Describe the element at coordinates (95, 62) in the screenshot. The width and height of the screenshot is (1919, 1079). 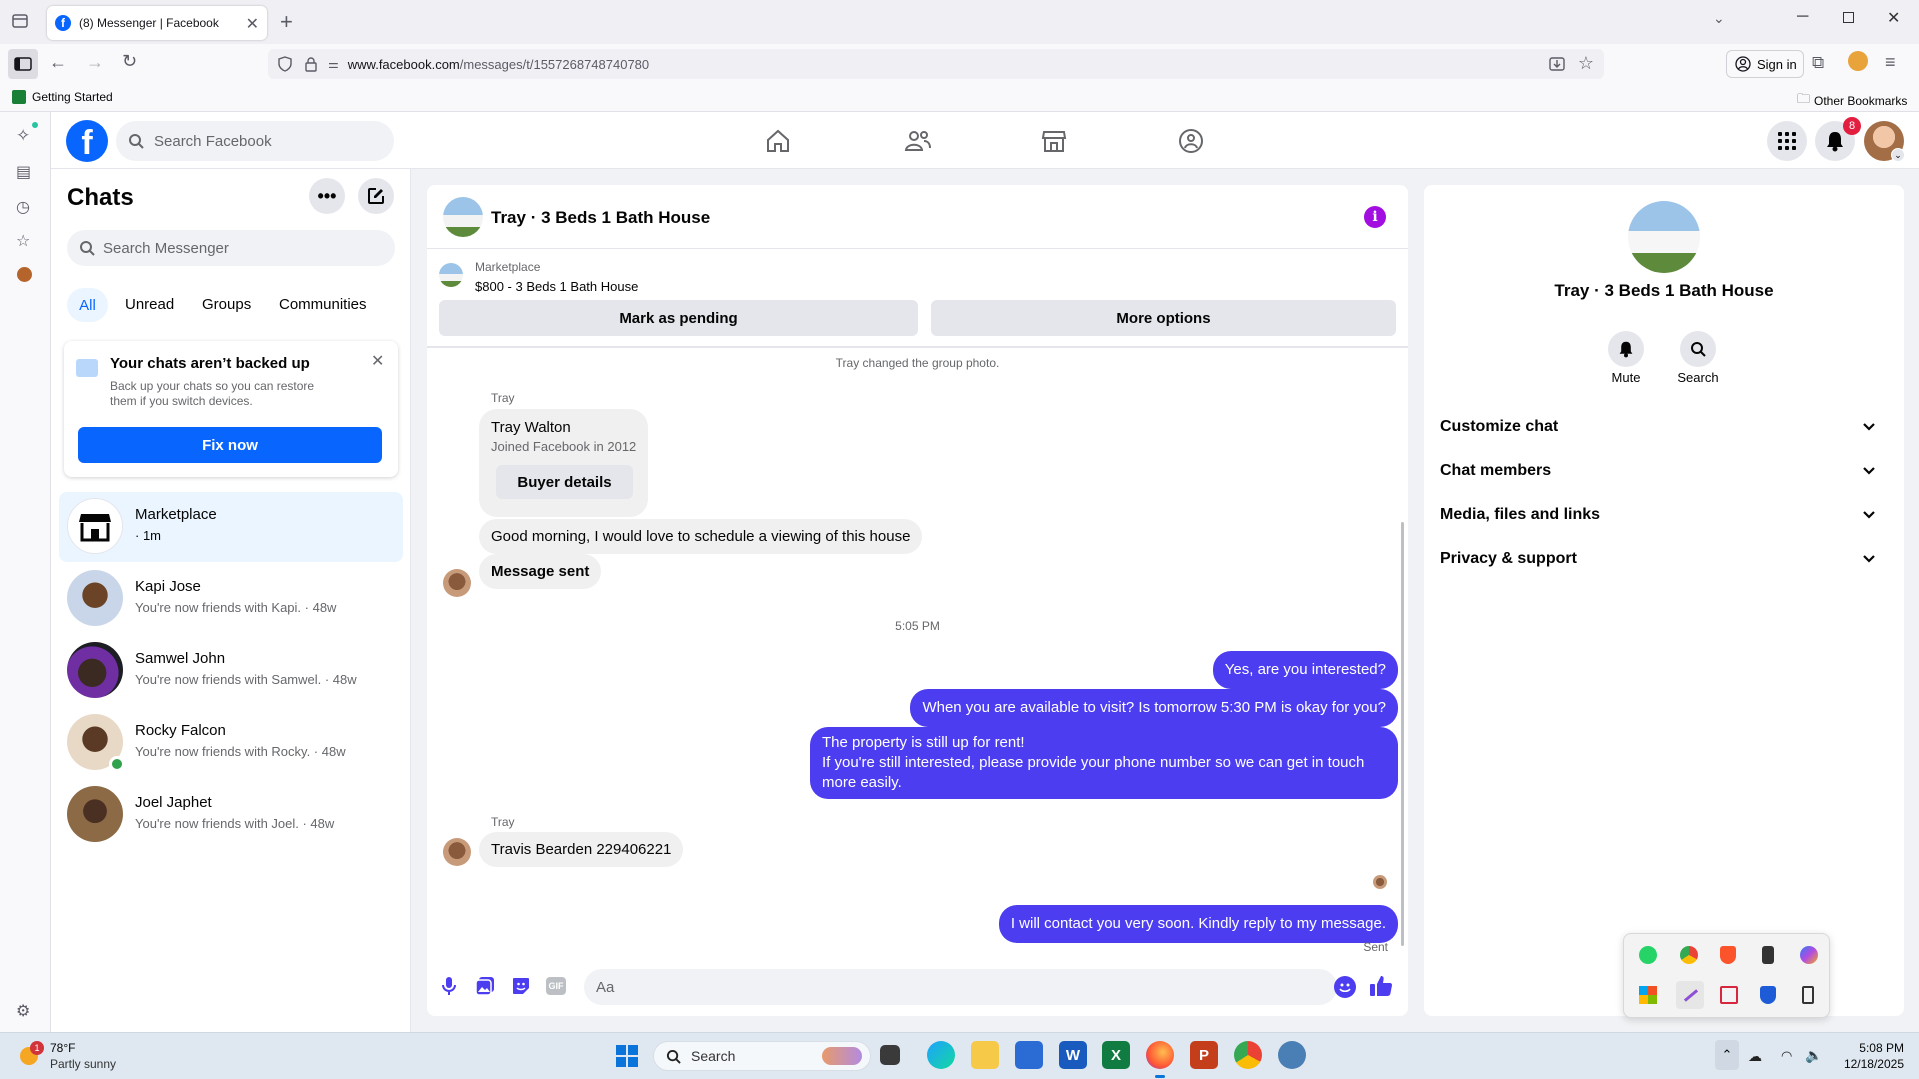
I see `forward-icon: →` at that location.